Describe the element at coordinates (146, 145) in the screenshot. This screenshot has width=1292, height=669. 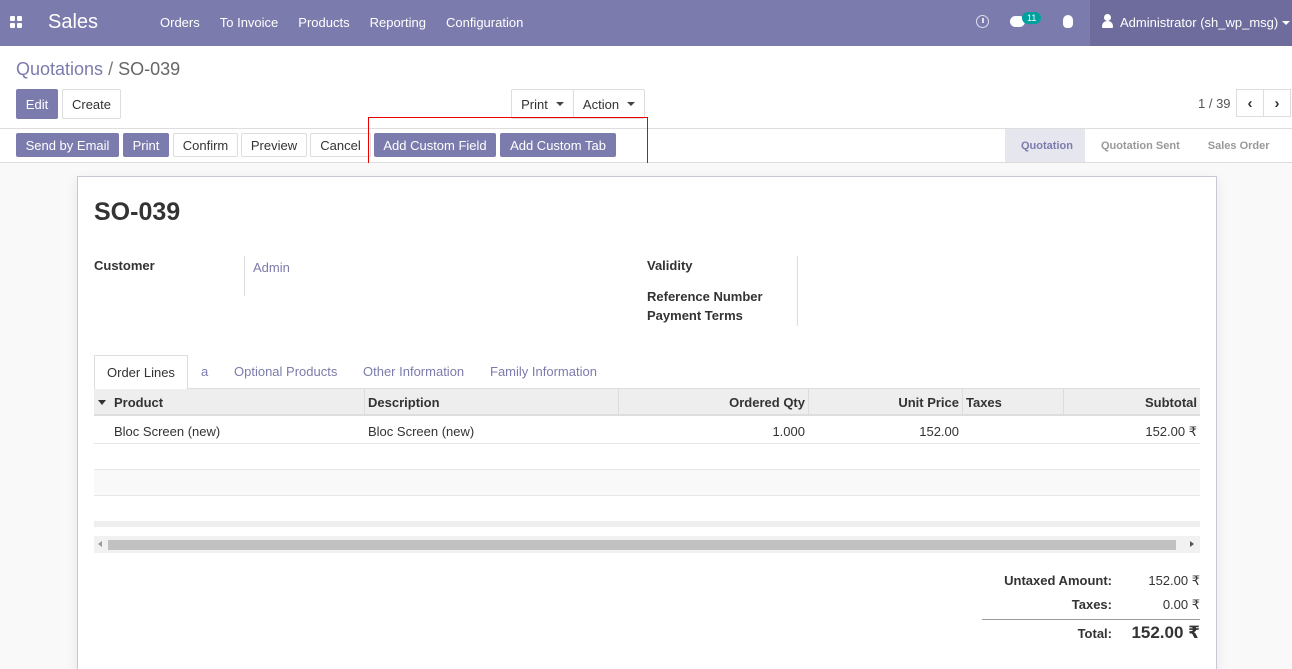
I see `print-button: Print` at that location.